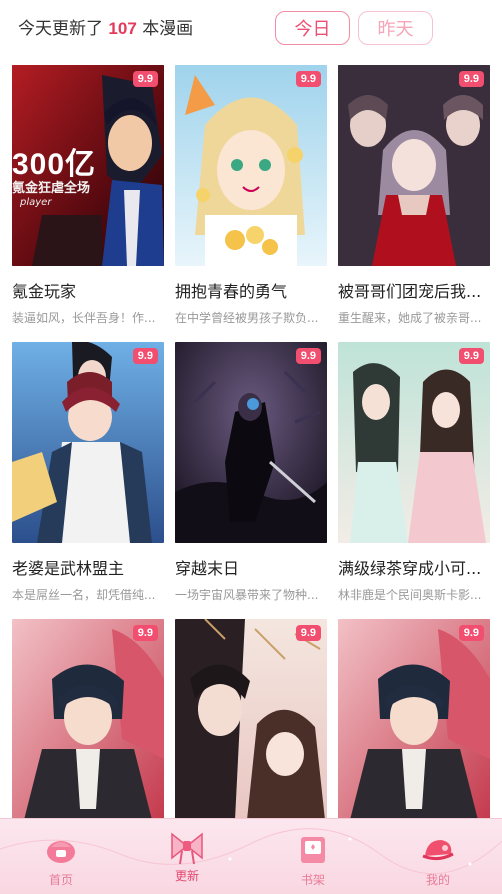  What do you see at coordinates (60, 880) in the screenshot?
I see `nav-home-label: 首页` at bounding box center [60, 880].